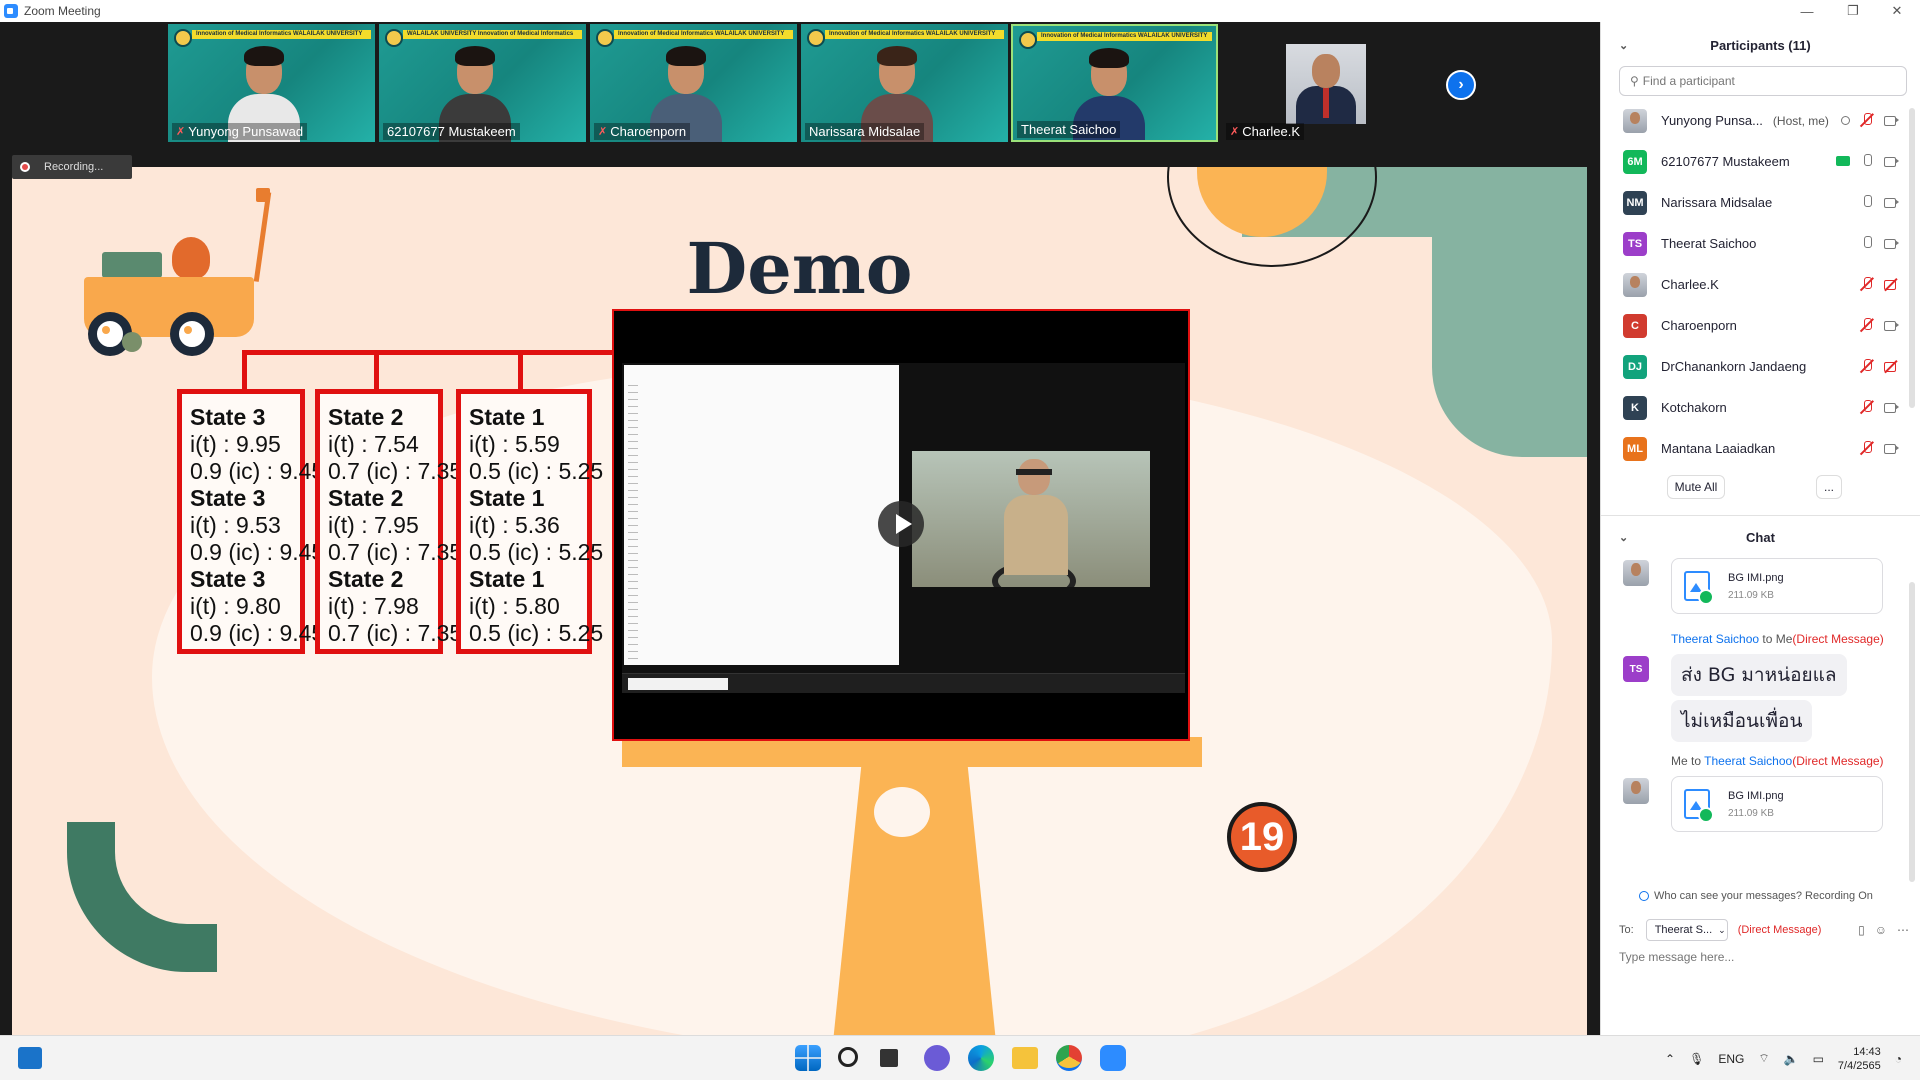 This screenshot has height=1080, width=1920. What do you see at coordinates (1635, 243) in the screenshot?
I see `avatar: TS` at bounding box center [1635, 243].